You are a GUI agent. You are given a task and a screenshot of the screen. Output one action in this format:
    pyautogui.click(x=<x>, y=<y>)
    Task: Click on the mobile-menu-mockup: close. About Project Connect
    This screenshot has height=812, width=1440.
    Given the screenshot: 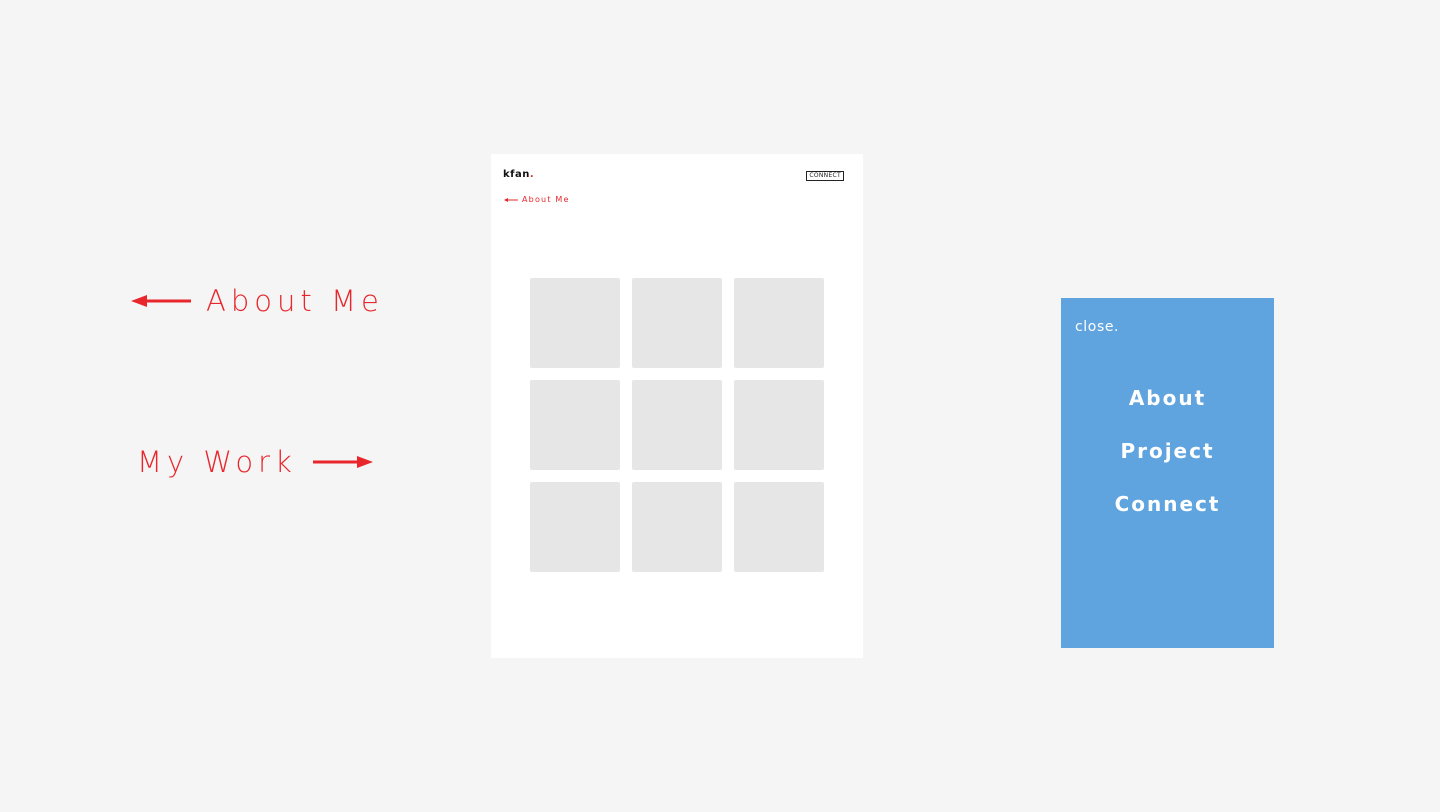 What is the action you would take?
    pyautogui.click(x=1167, y=473)
    